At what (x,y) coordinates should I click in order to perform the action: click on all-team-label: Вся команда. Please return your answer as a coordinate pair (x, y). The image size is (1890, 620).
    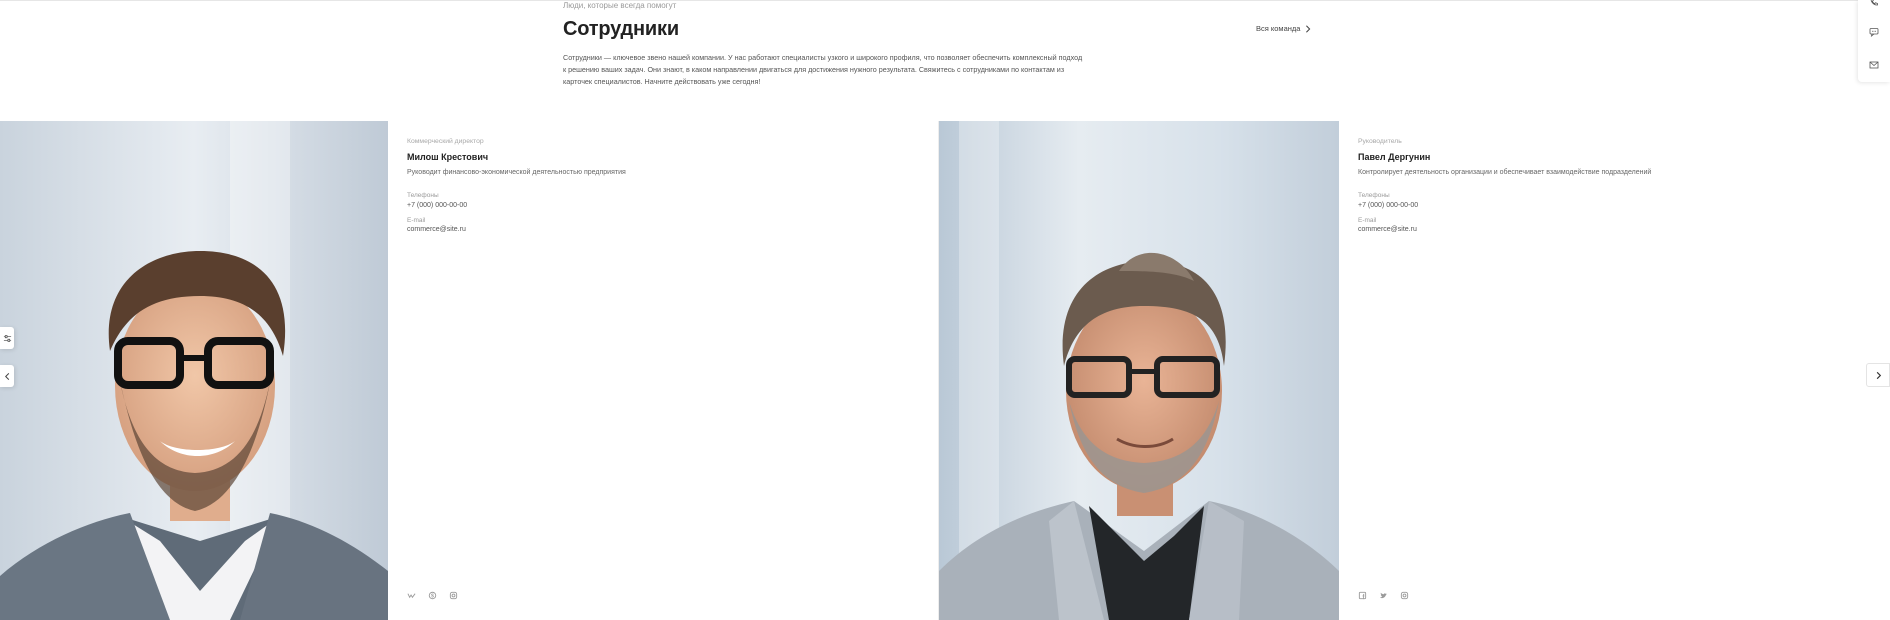
    Looking at the image, I should click on (1278, 28).